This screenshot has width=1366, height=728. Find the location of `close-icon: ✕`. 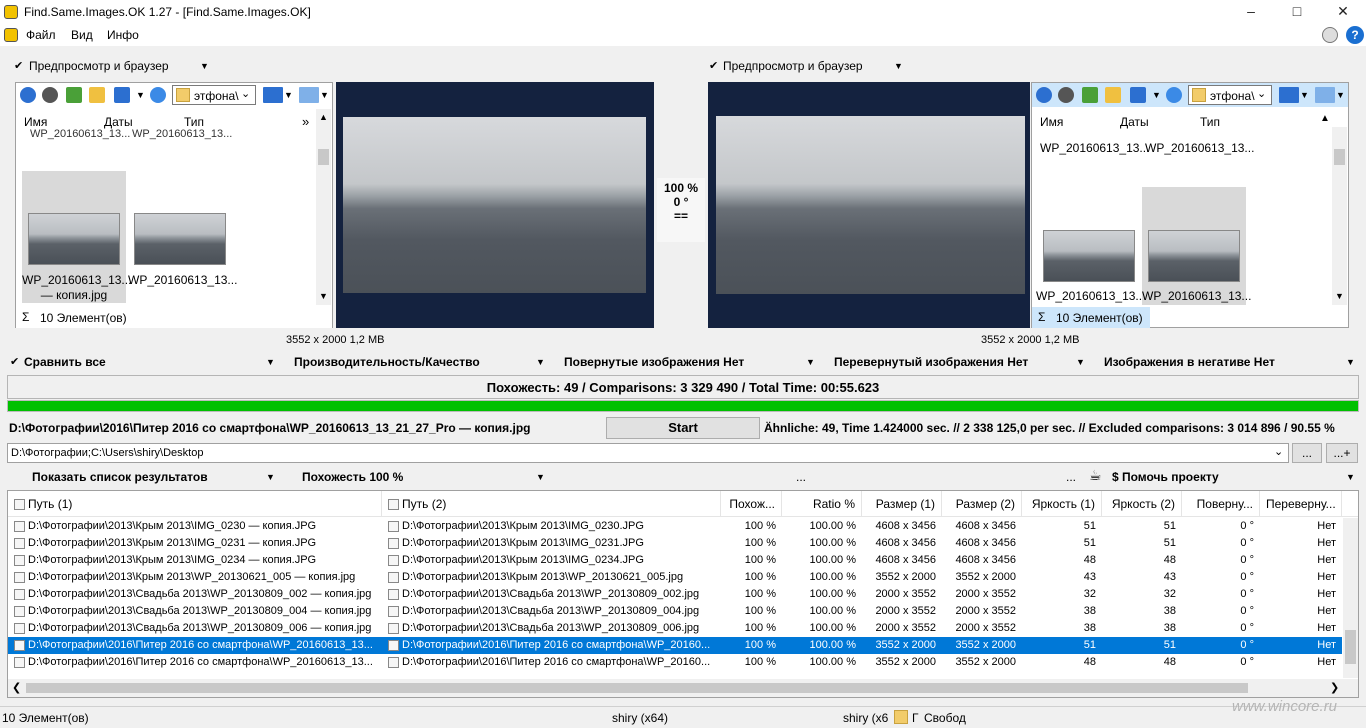

close-icon: ✕ is located at coordinates (1343, 12).